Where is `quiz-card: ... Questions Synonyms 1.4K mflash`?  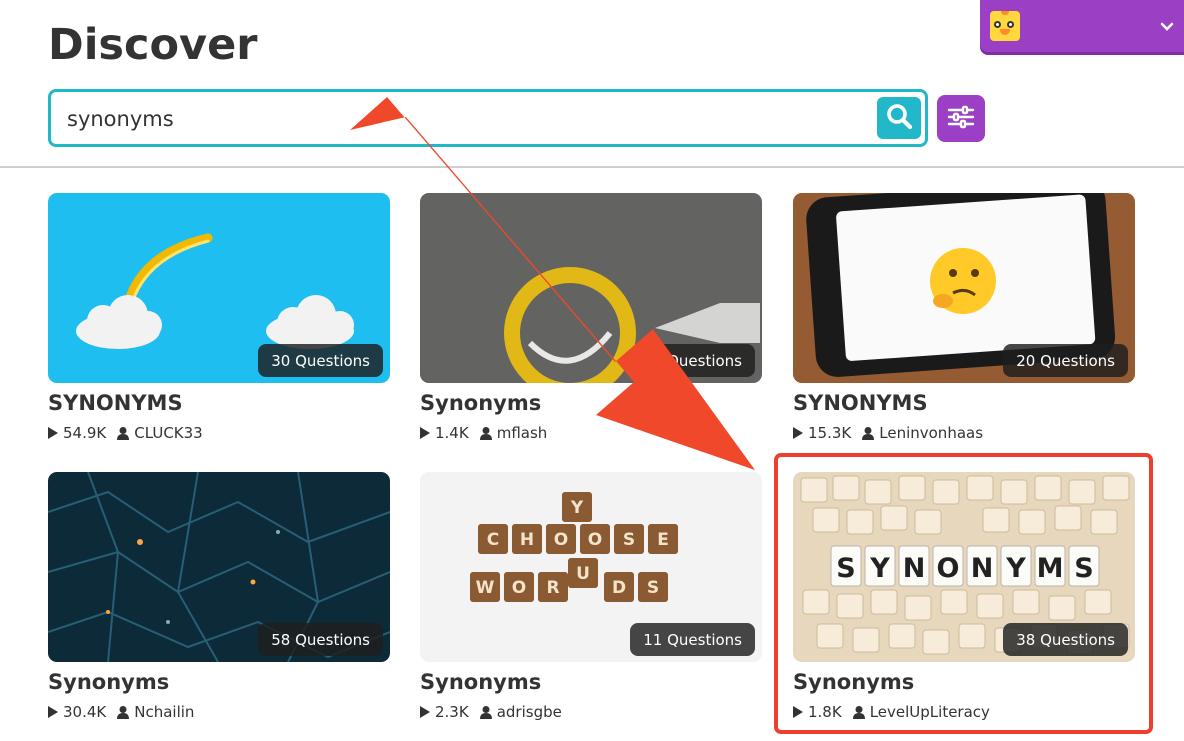
quiz-card: ... Questions Synonyms 1.4K mflash is located at coordinates (591, 318).